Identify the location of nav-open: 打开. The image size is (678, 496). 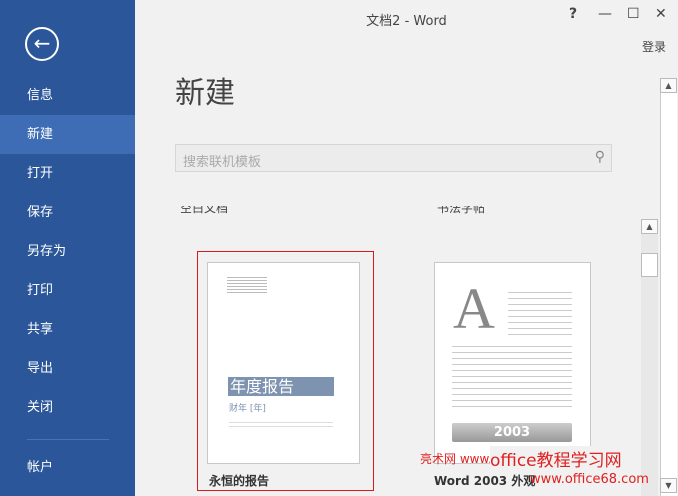
(67, 173).